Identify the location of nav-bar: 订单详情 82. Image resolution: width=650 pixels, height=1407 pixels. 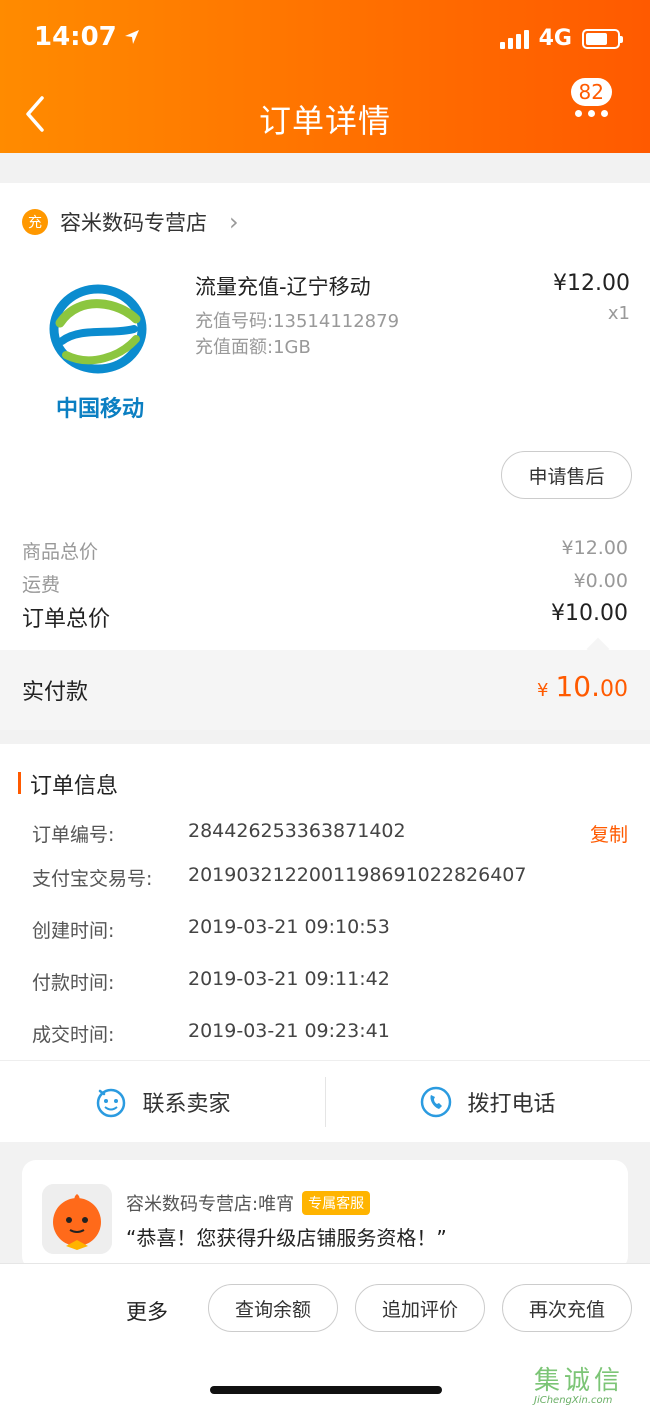
(325, 115).